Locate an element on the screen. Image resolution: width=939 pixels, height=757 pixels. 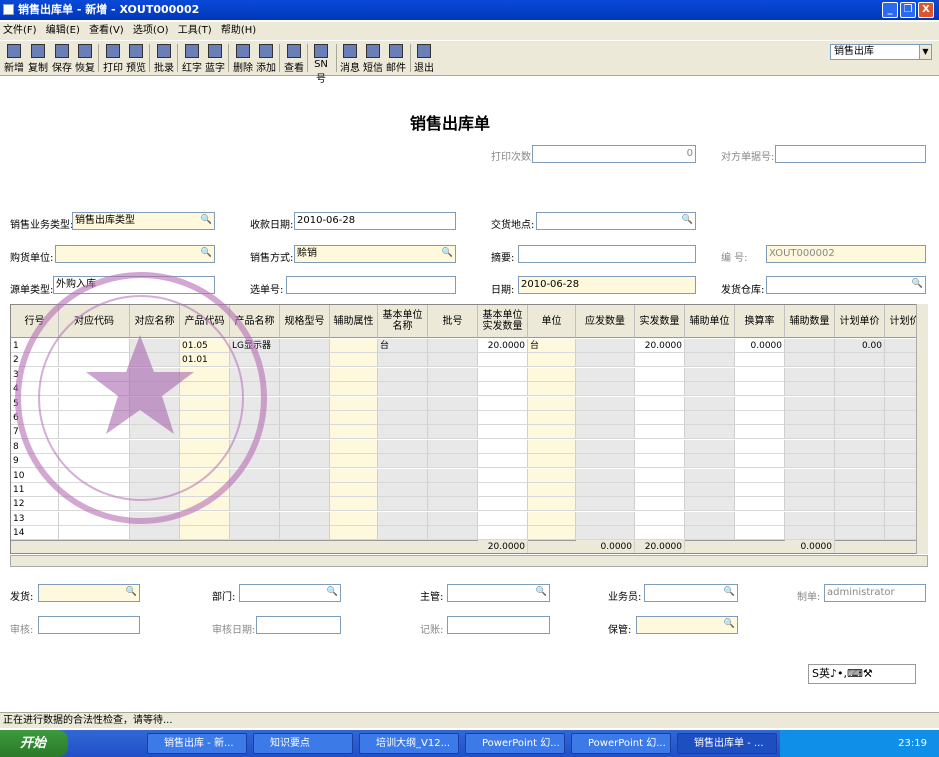
print-button: 打印 is located at coordinates (113, 59).